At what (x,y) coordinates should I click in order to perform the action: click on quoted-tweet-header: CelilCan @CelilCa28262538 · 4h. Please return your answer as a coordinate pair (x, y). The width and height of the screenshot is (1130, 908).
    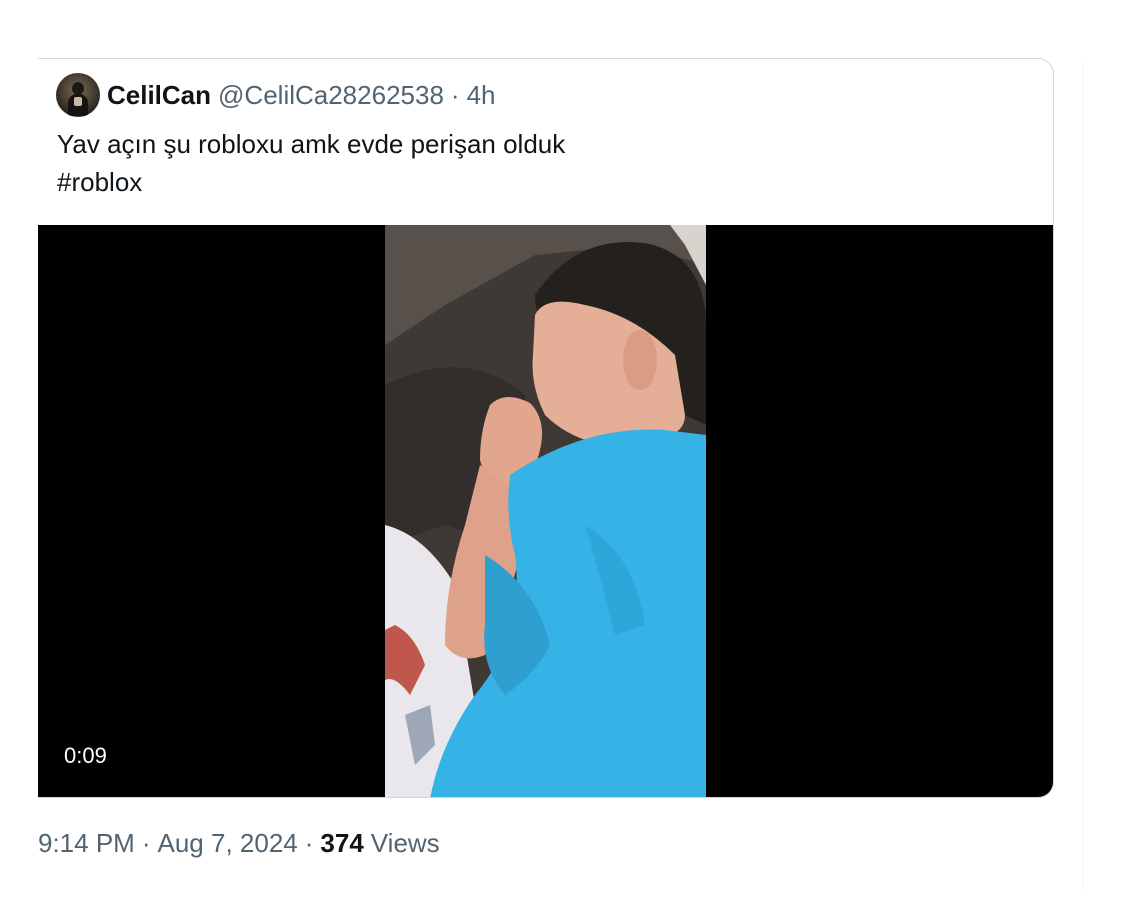
    Looking at the image, I should click on (276, 95).